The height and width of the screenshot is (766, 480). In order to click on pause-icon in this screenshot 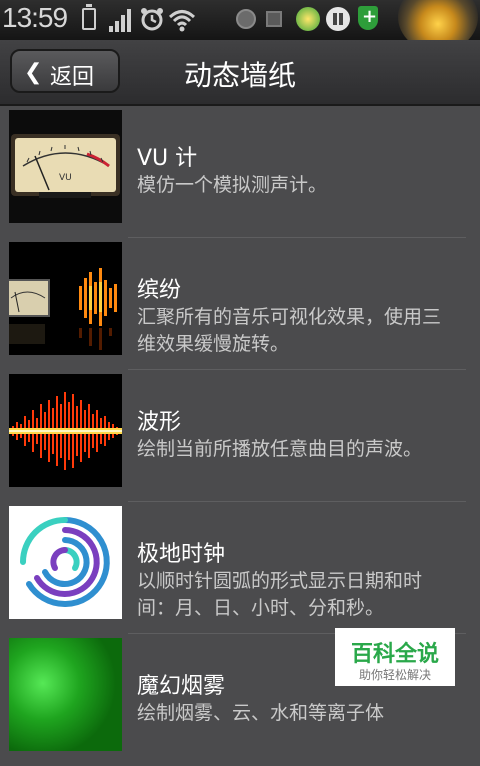, I will do `click(338, 19)`.